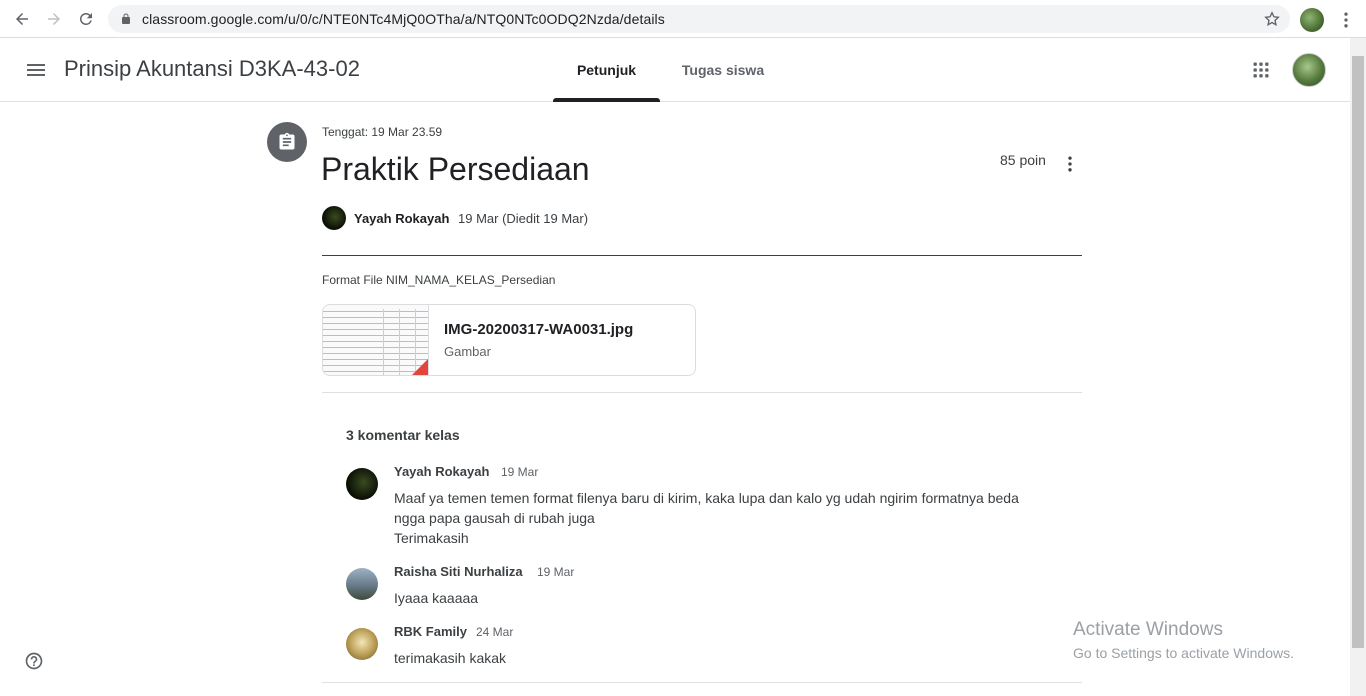  Describe the element at coordinates (382, 132) in the screenshot. I see `due-date: Tenggat: 19 Mar 23.59` at that location.